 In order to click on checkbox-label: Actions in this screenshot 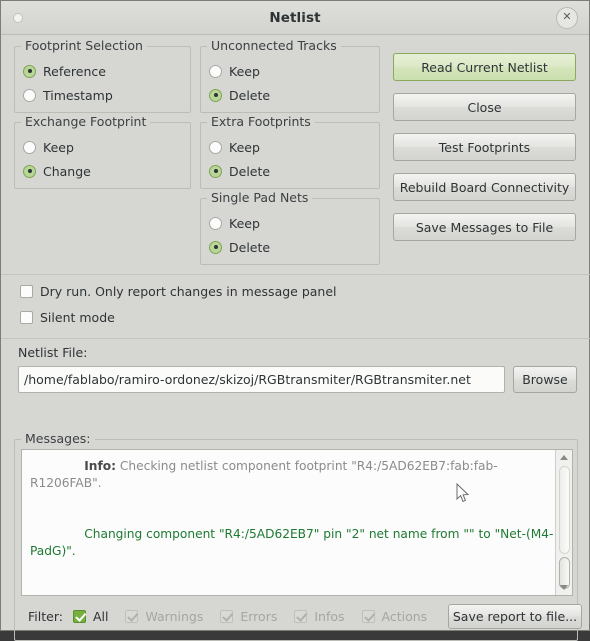, I will do `click(404, 616)`.